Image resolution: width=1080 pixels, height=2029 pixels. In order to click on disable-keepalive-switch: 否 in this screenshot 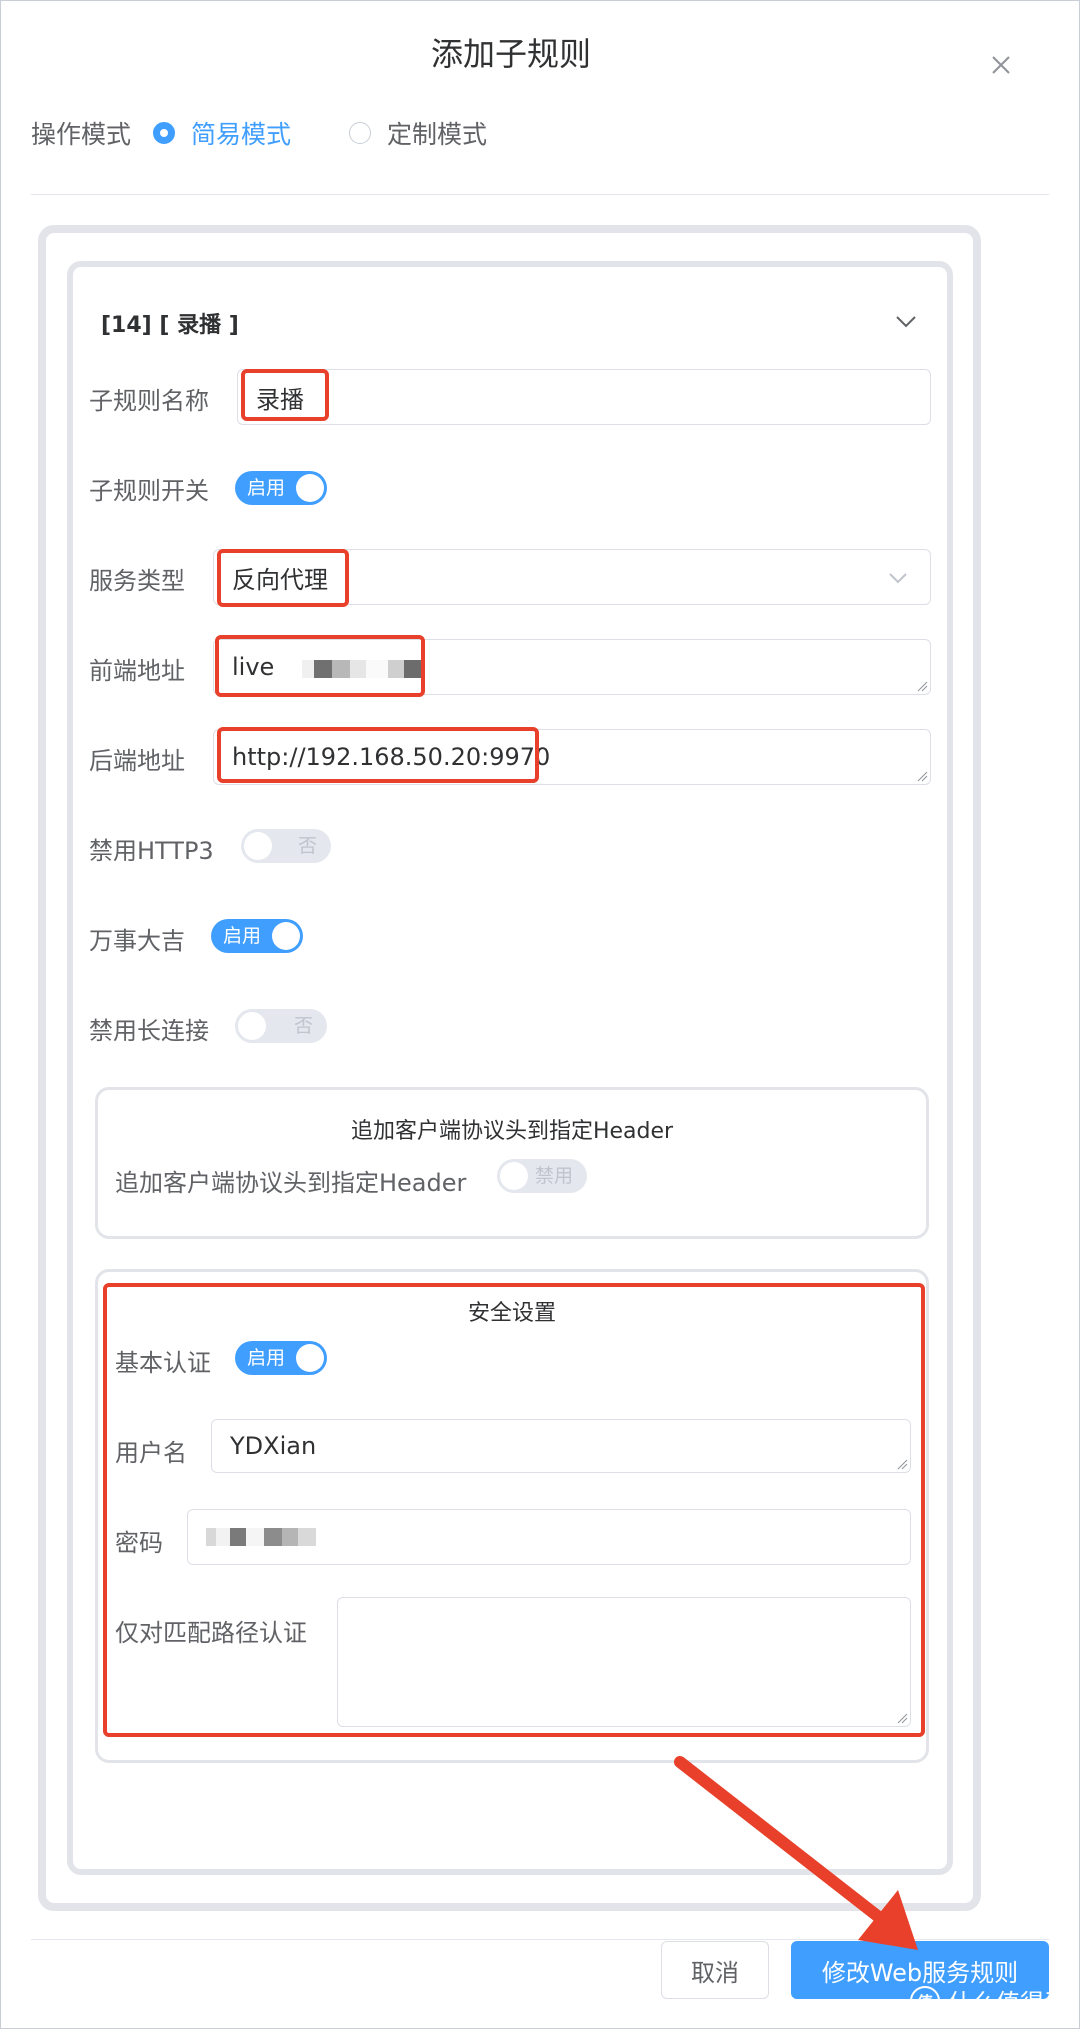, I will do `click(281, 1026)`.